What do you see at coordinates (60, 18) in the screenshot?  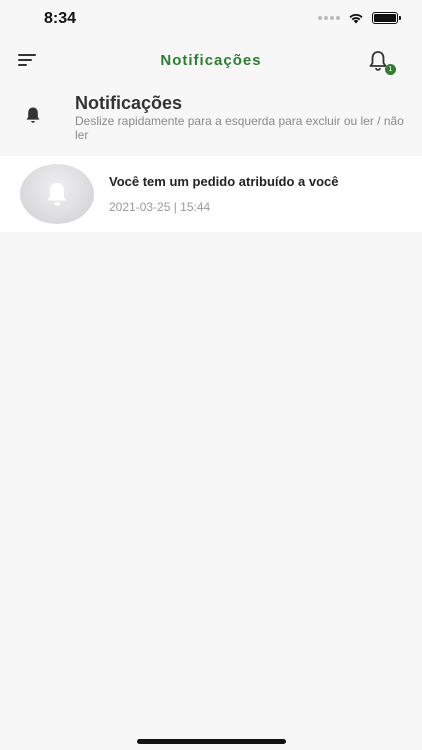 I see `status-time: 8:34` at bounding box center [60, 18].